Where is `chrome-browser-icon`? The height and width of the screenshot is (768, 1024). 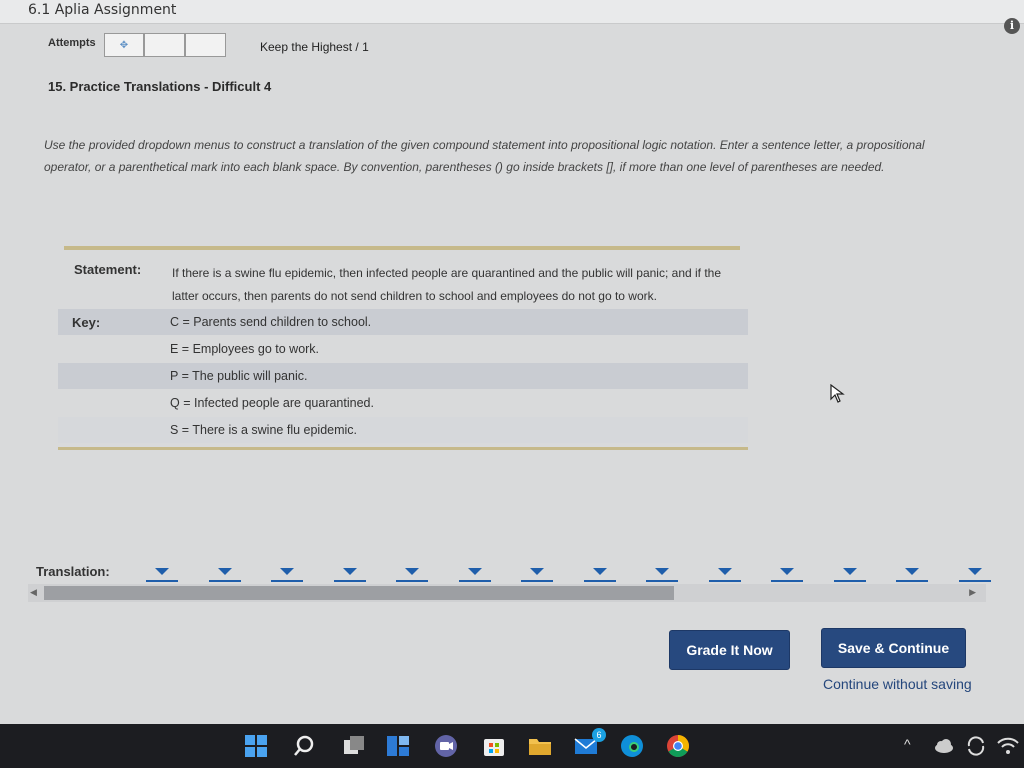
chrome-browser-icon is located at coordinates (678, 746).